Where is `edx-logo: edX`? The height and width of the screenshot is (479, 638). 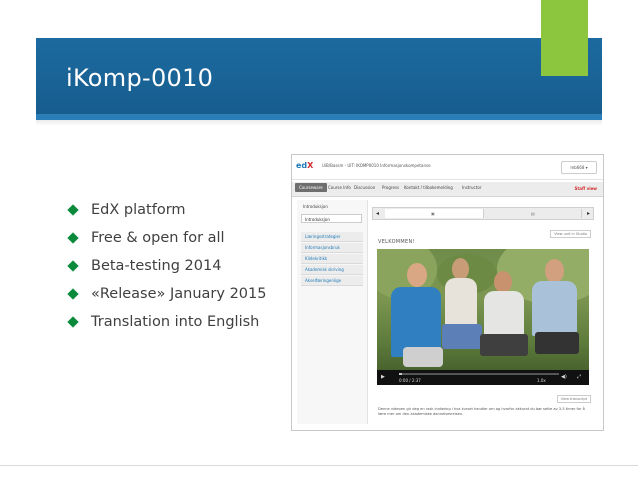
edx-logo: edX is located at coordinates (304, 165).